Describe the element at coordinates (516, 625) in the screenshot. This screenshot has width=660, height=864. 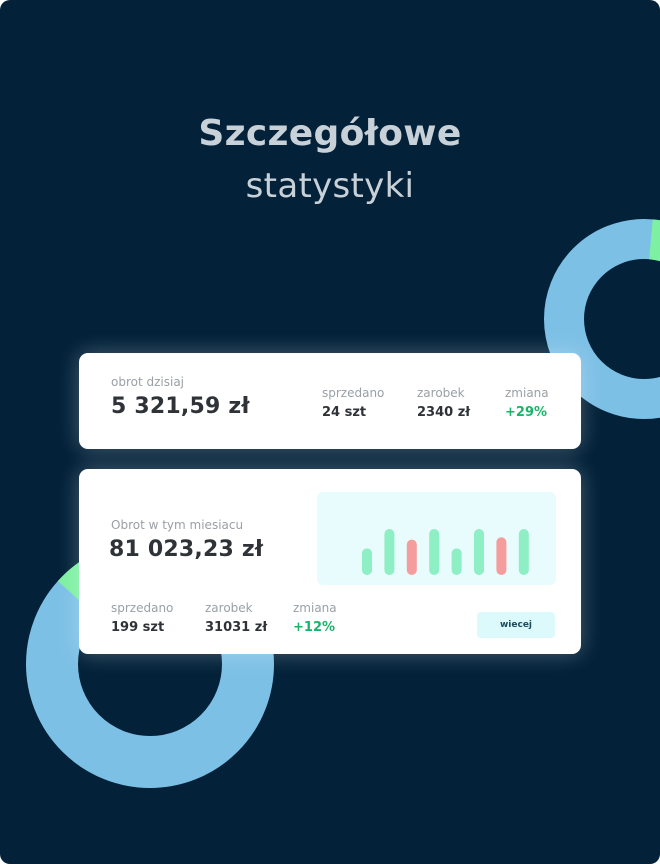
I see `more-button: wiecej` at that location.